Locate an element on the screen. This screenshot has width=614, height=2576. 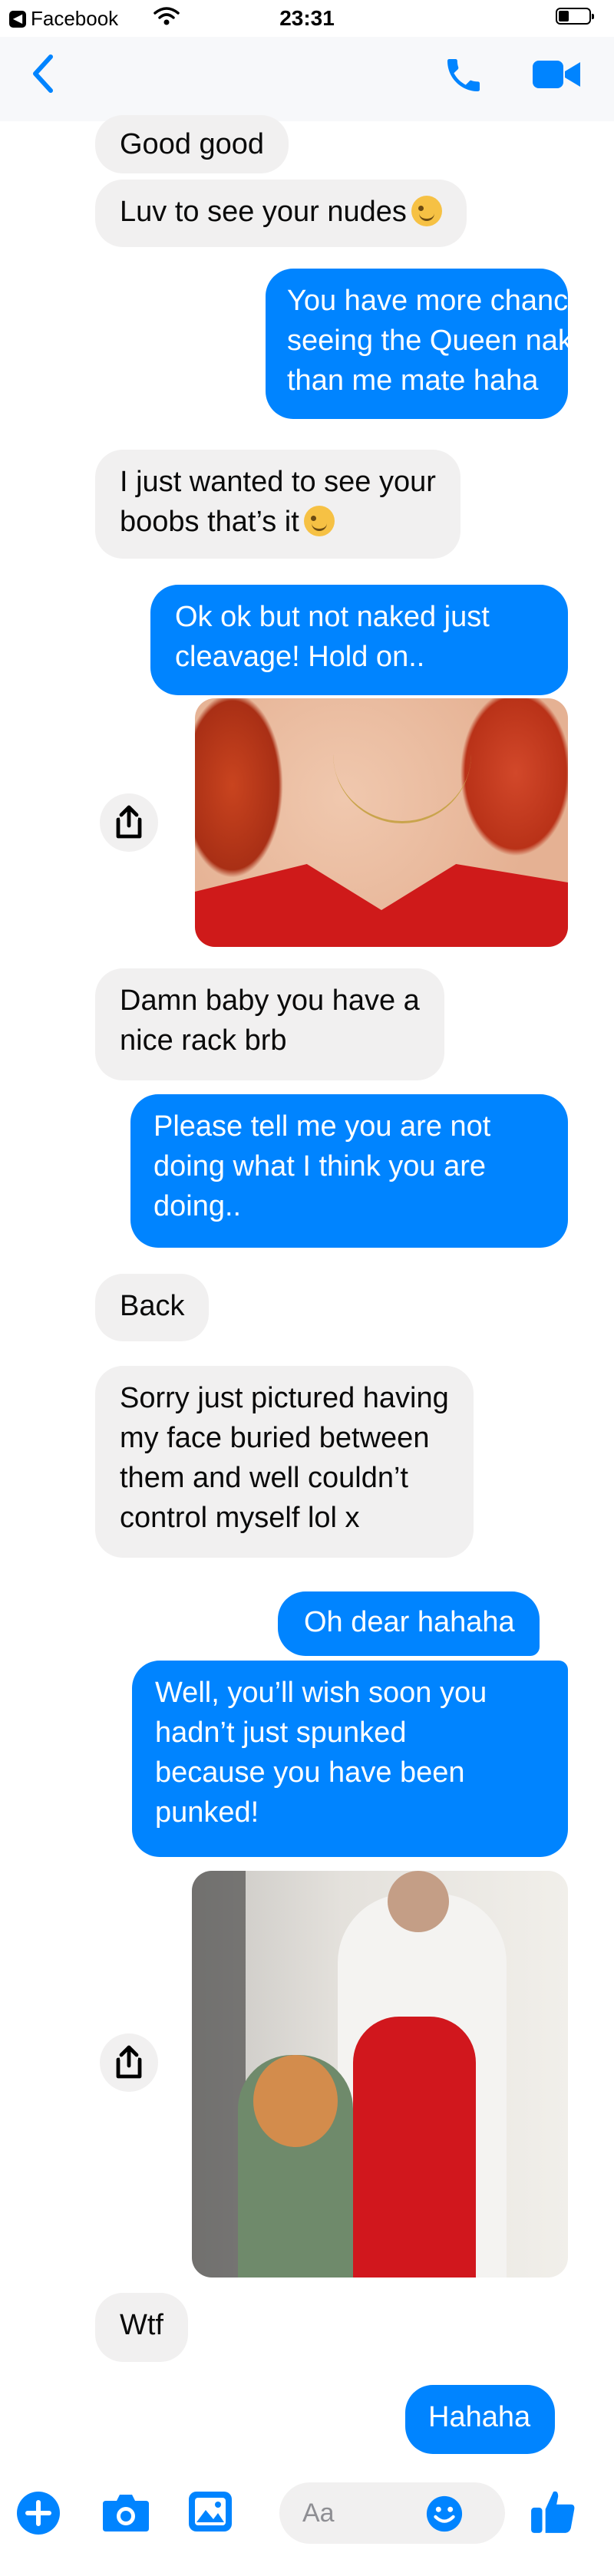
composer-bar: Aa is located at coordinates (307, 2521).